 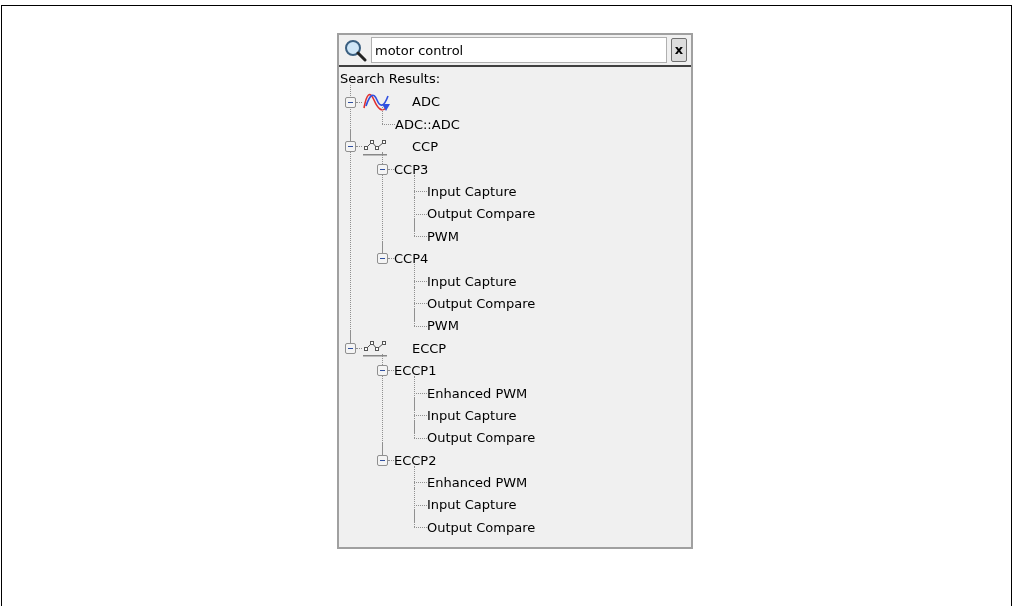 I want to click on tree-item: CCP3, so click(x=411, y=169).